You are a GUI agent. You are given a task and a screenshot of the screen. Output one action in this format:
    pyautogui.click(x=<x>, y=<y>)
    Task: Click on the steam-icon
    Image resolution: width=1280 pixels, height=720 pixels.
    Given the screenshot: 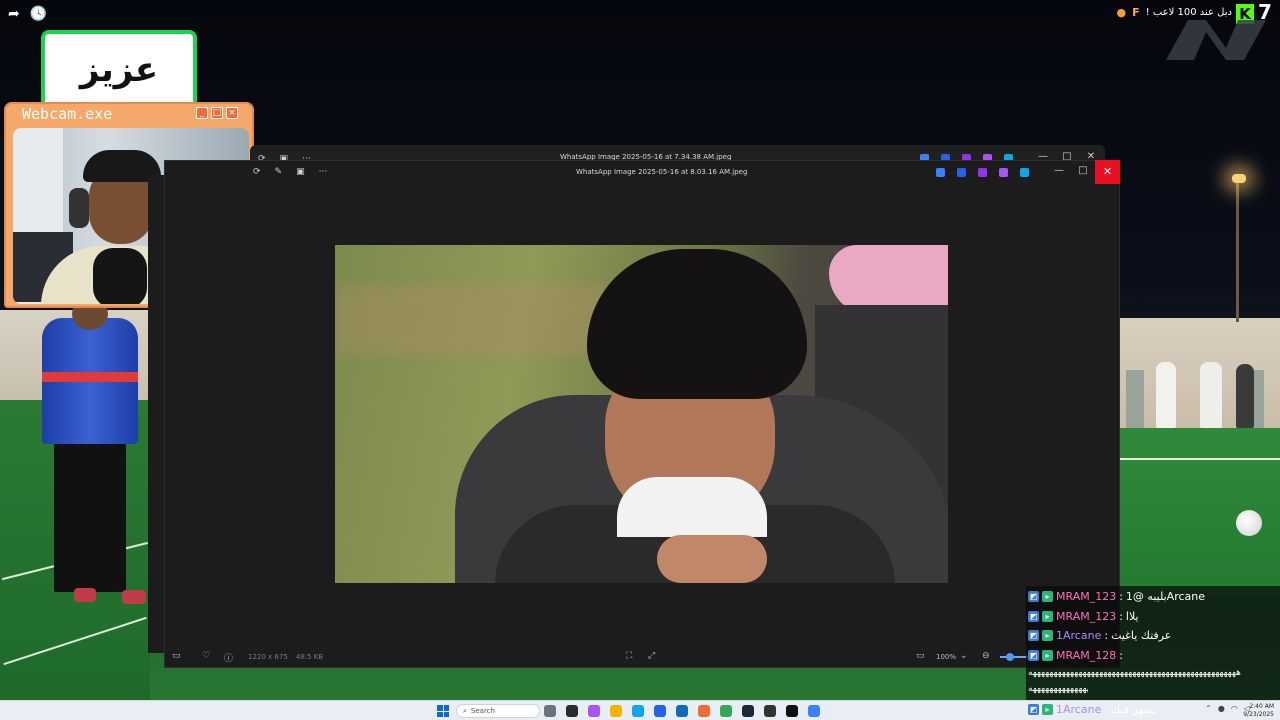 What is the action you would take?
    pyautogui.click(x=748, y=711)
    